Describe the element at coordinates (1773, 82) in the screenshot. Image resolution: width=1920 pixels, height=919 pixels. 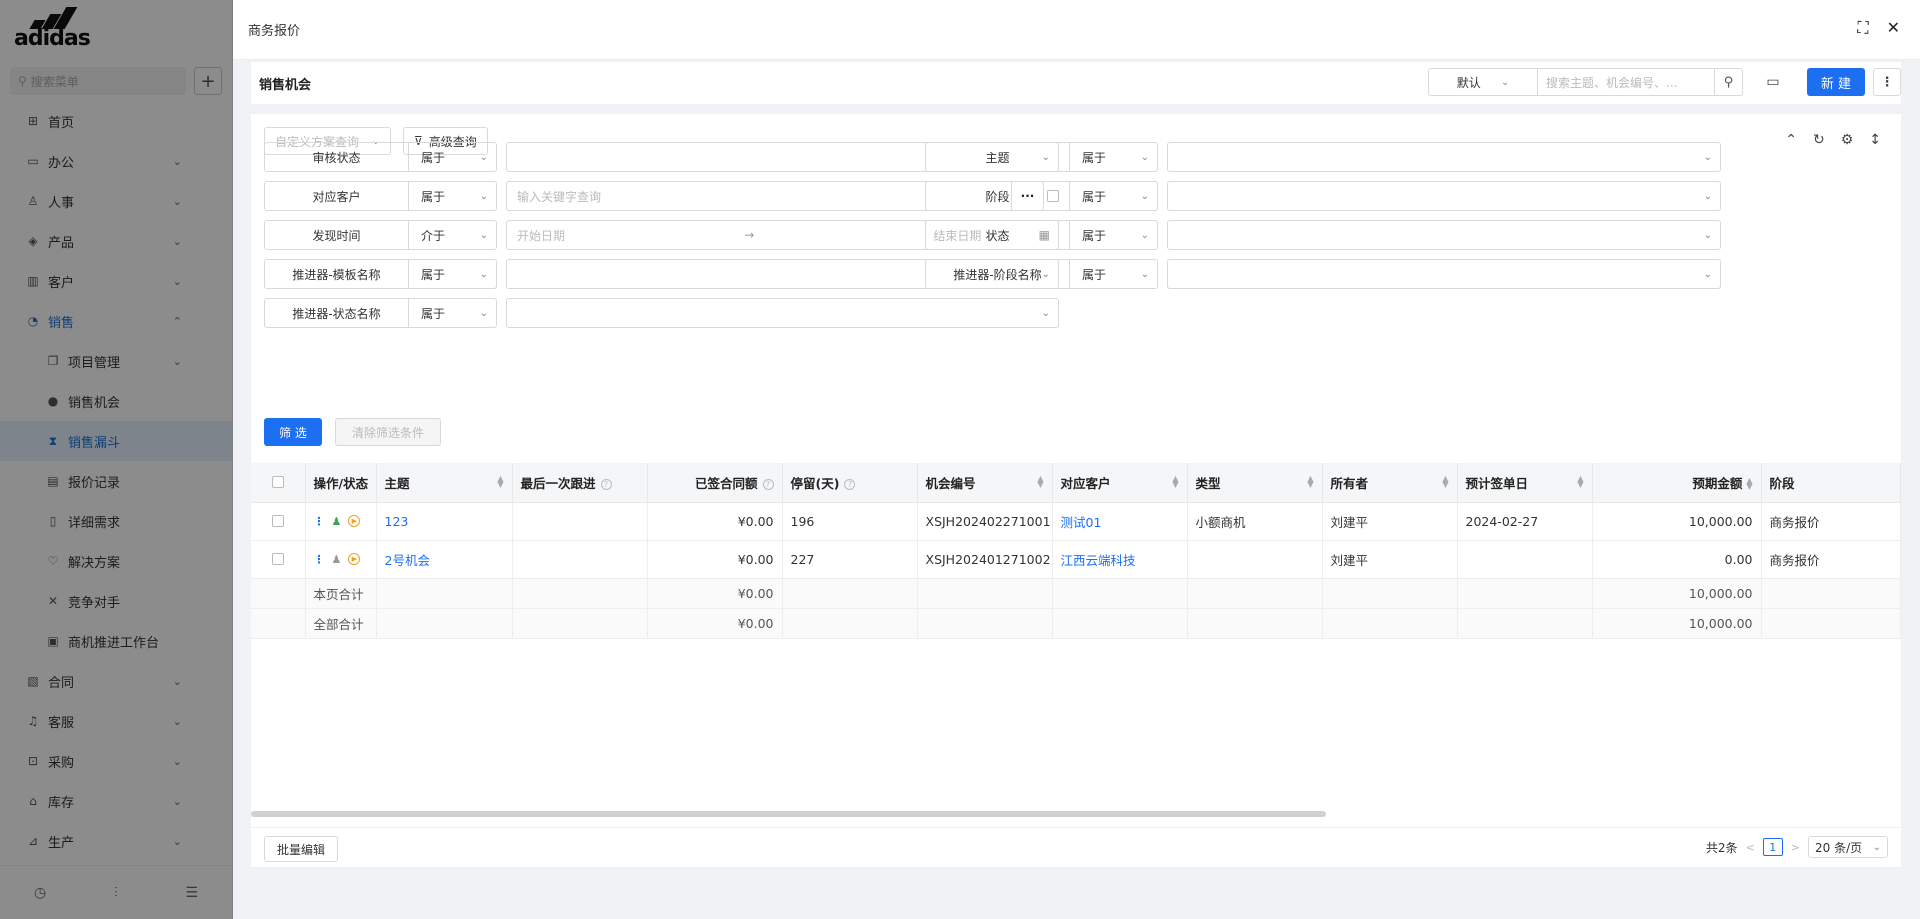
I see `layout-toggle-icon: ▭` at that location.